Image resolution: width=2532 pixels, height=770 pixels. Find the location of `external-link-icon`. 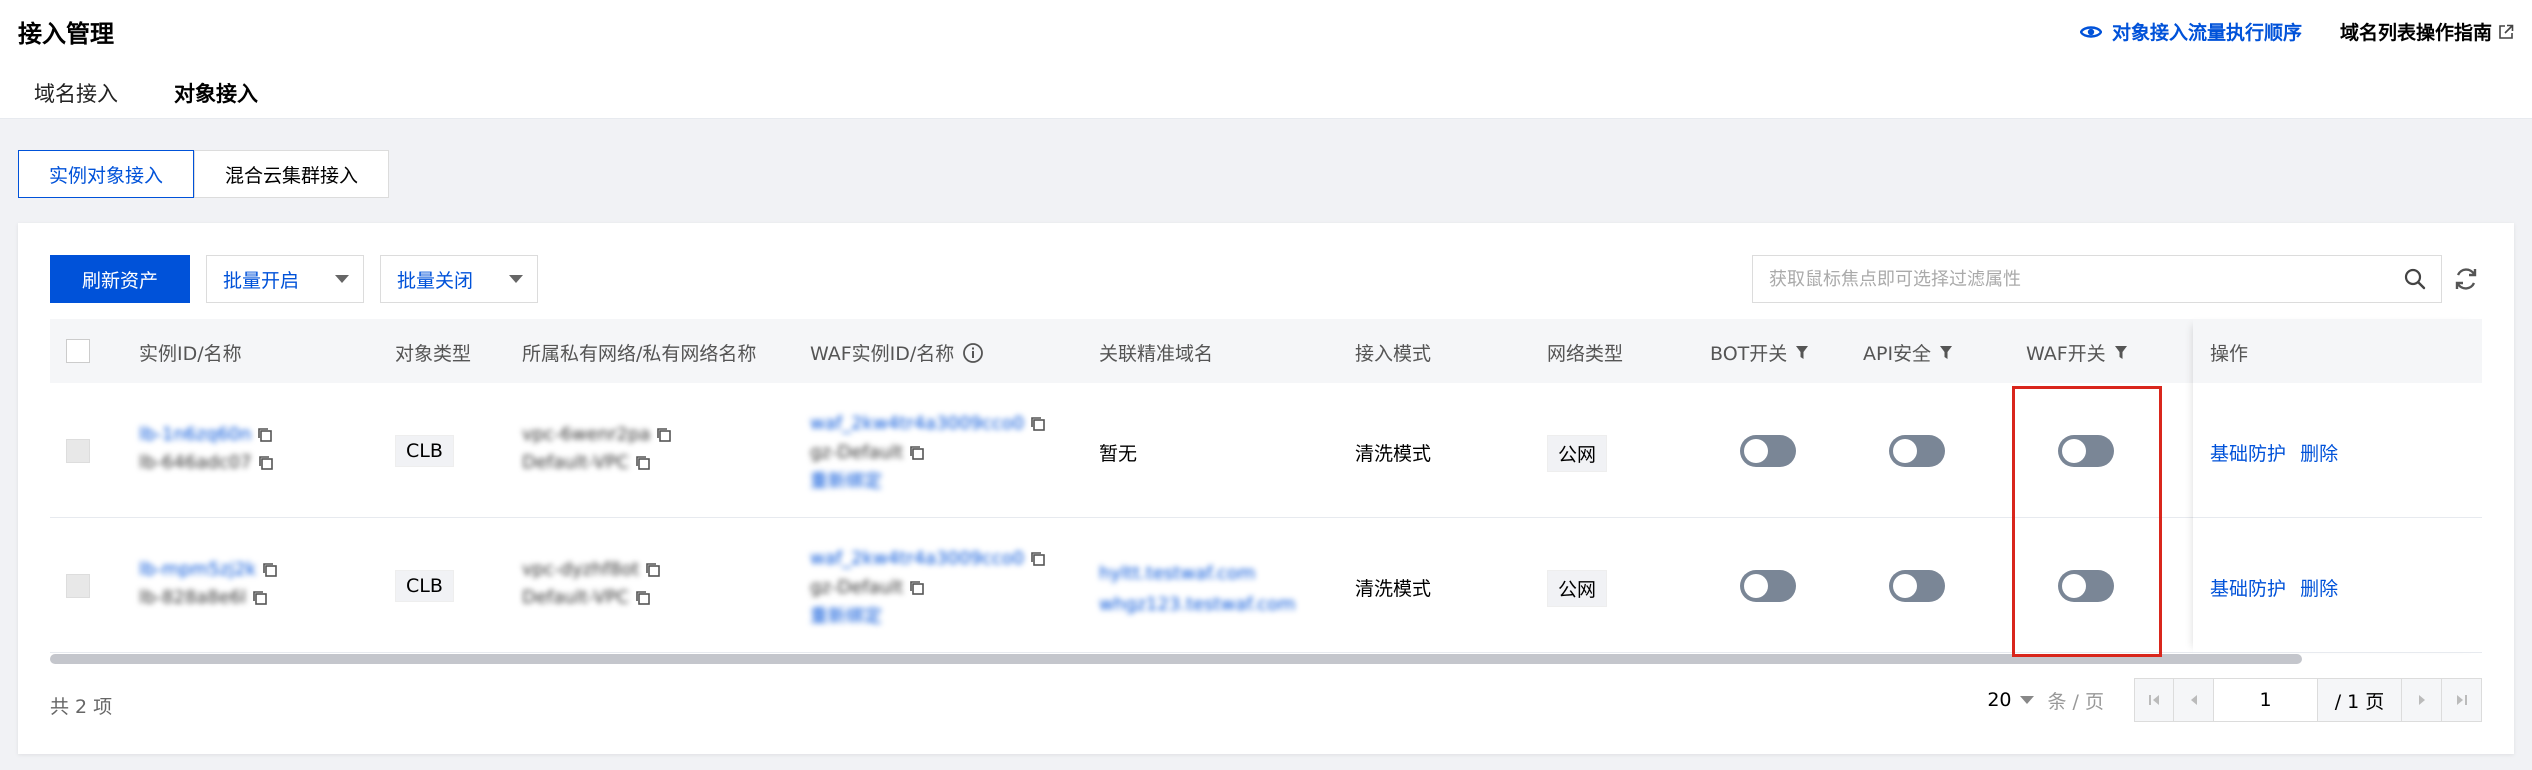

external-link-icon is located at coordinates (2506, 31).